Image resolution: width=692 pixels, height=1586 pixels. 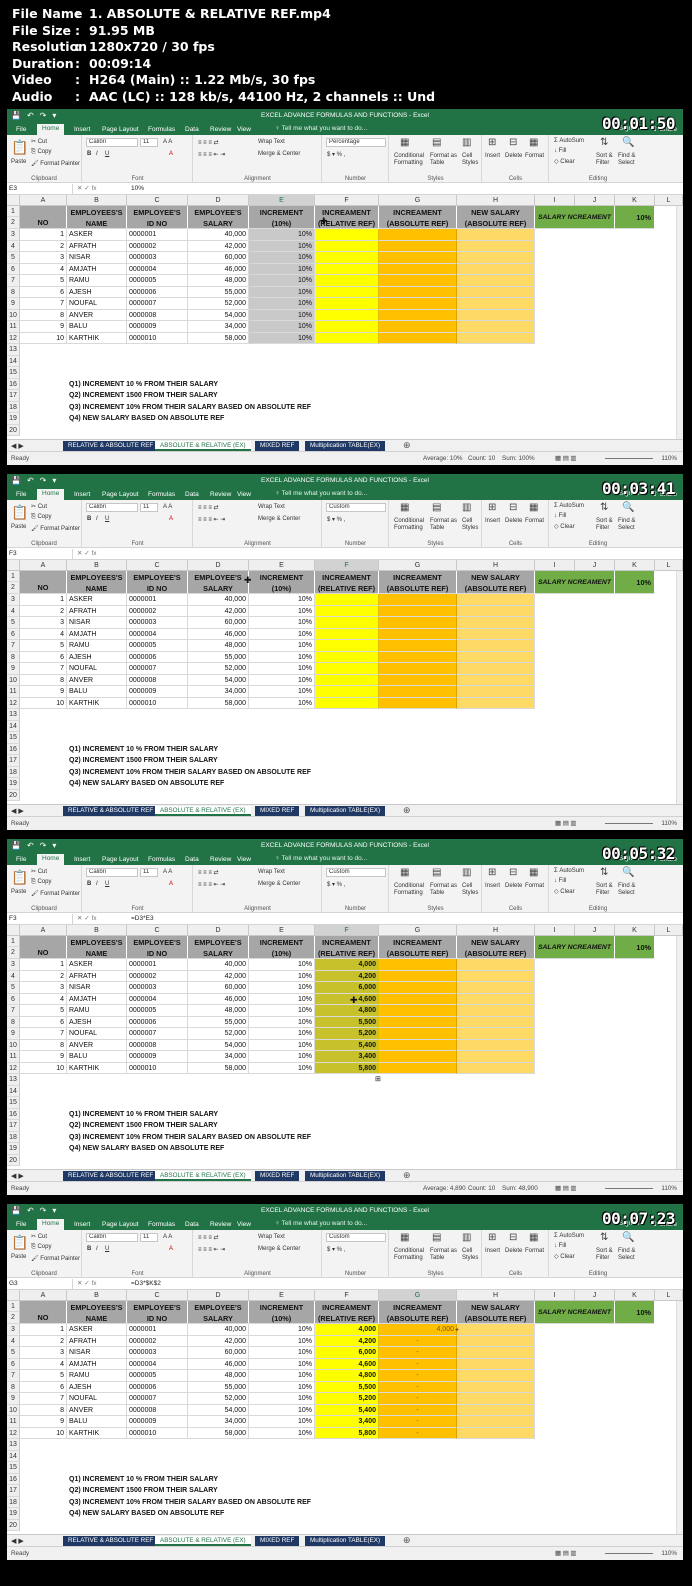 What do you see at coordinates (97, 292) in the screenshot?
I see `cell-name: AJESH` at bounding box center [97, 292].